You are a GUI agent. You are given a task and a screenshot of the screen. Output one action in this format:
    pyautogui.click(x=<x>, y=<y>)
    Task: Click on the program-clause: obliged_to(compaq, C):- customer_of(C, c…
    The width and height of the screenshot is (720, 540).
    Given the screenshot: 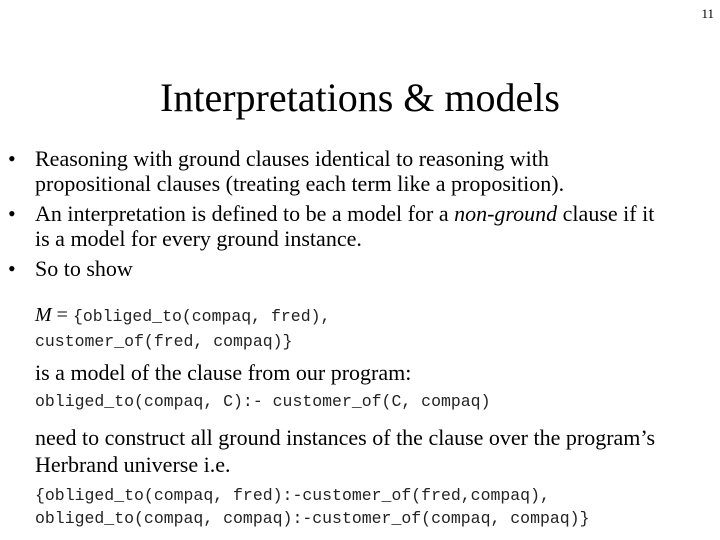 What is the action you would take?
    pyautogui.click(x=263, y=401)
    